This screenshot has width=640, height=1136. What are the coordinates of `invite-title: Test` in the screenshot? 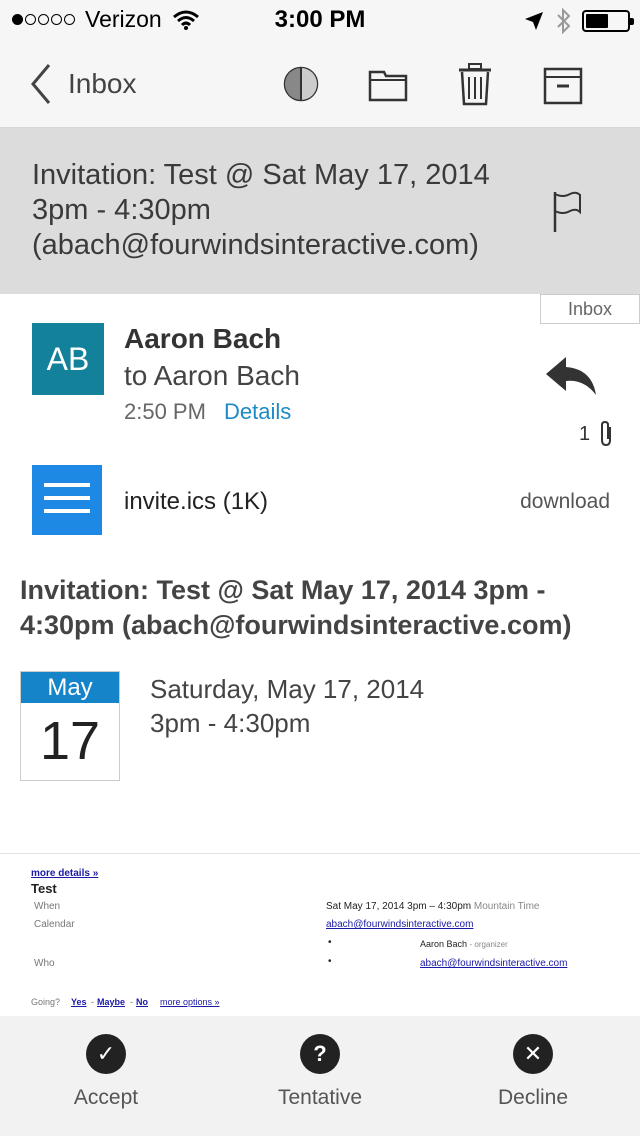 It's located at (44, 888).